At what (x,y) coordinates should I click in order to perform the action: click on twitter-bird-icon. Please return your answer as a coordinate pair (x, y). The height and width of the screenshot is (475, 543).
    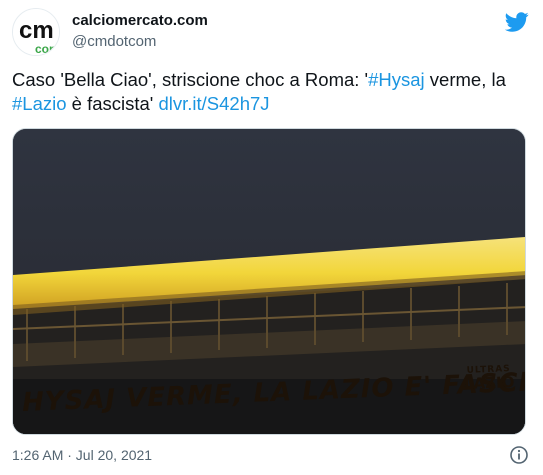
    Looking at the image, I should click on (517, 22).